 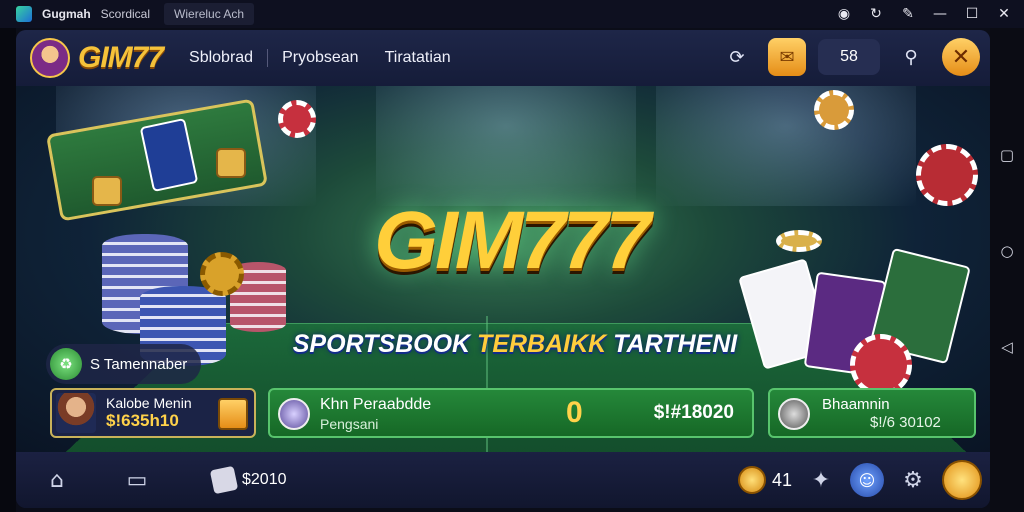 I want to click on home-icon: ⌂, so click(x=57, y=480).